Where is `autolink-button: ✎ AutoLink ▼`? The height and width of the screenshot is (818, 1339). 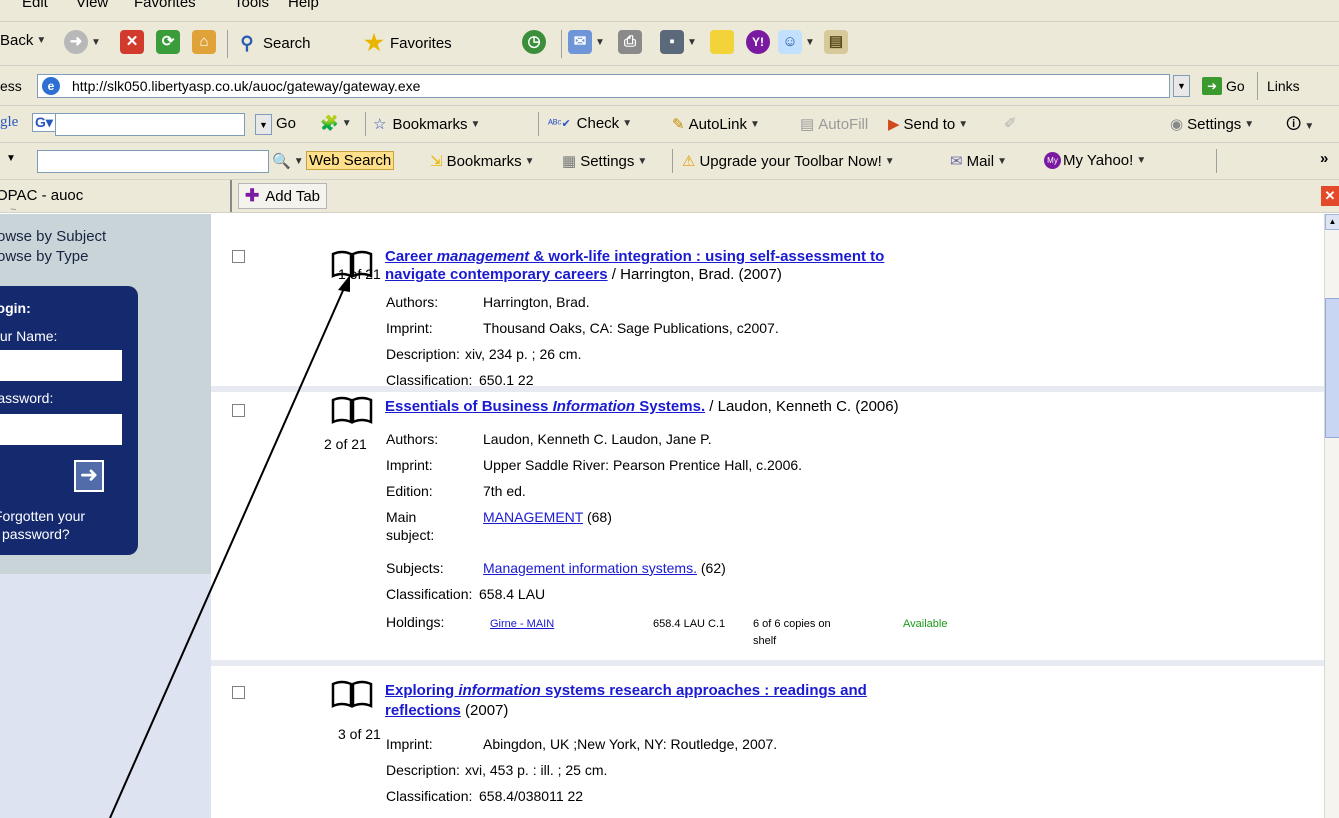
autolink-button: ✎ AutoLink ▼ is located at coordinates (716, 124).